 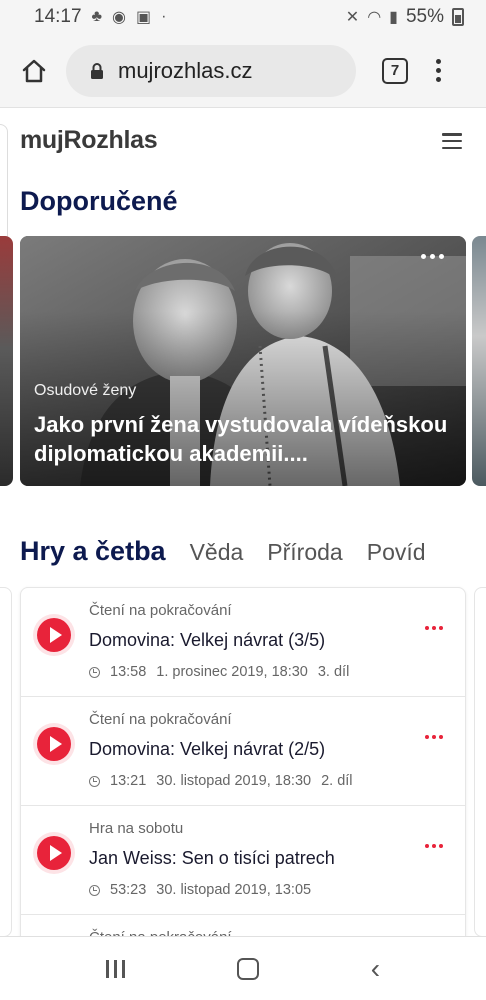 I want to click on section-title: Doporučené, so click(x=99, y=201).